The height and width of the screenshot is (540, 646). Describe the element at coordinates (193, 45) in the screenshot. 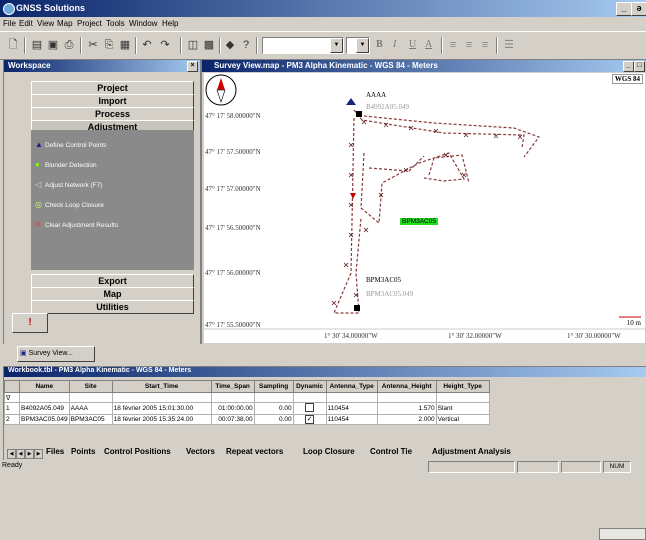

I see `window-icon: ◫` at that location.